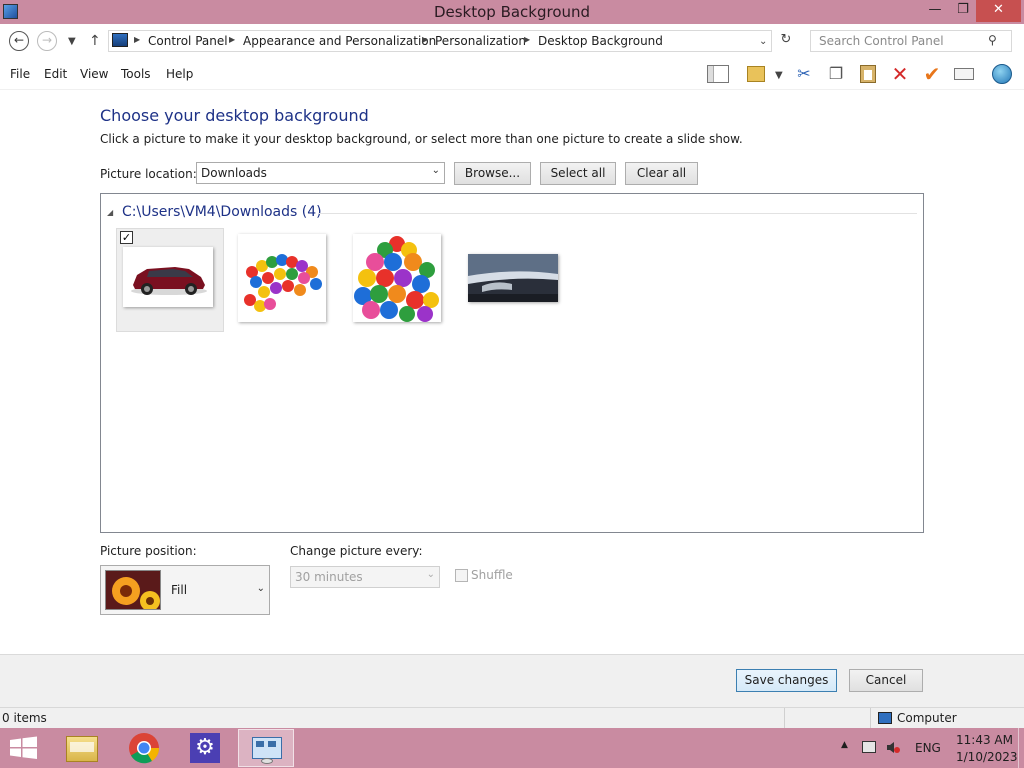  I want to click on rename-icon, so click(964, 74).